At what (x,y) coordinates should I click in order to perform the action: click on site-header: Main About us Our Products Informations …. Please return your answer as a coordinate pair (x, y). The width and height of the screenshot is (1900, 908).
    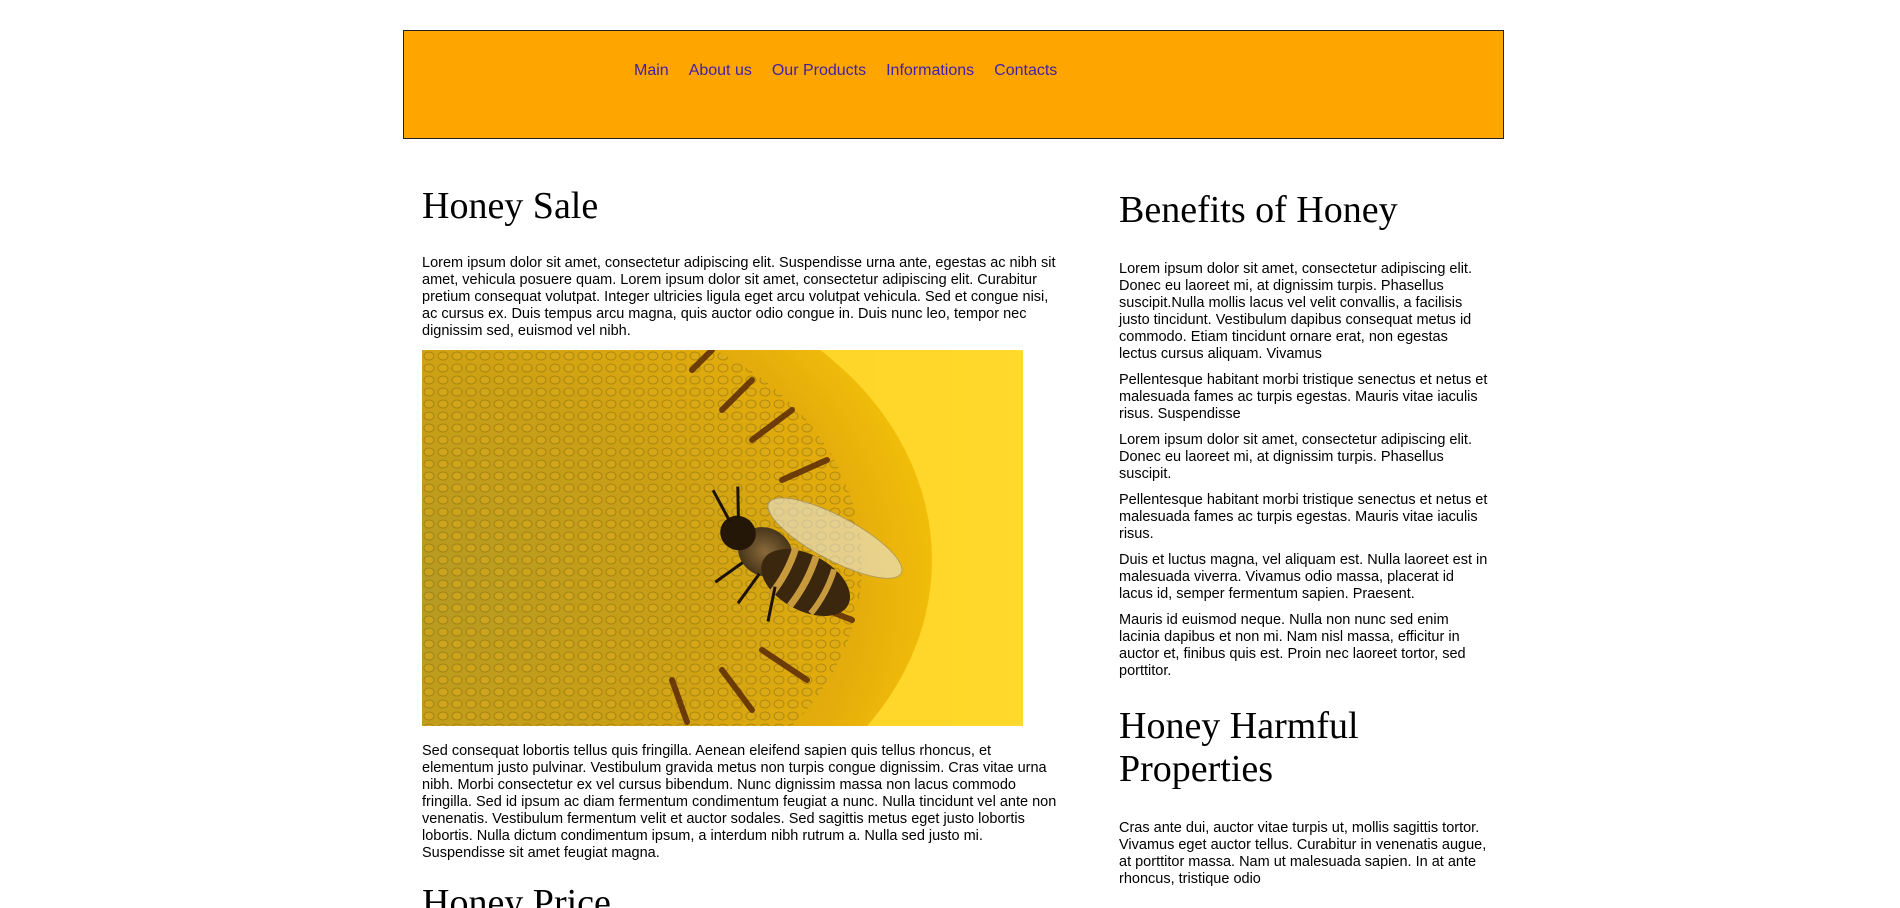
    Looking at the image, I should click on (953, 84).